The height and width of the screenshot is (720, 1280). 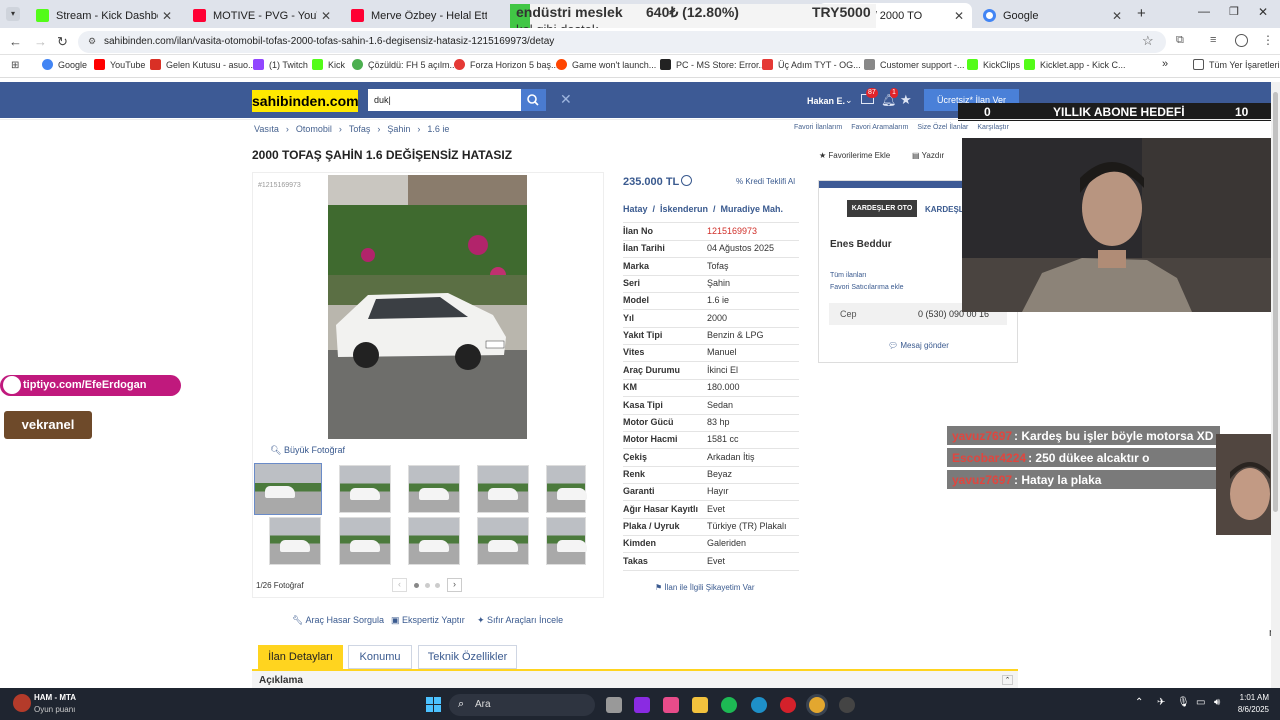 I want to click on shop-name: KARDEŞL, so click(x=944, y=209).